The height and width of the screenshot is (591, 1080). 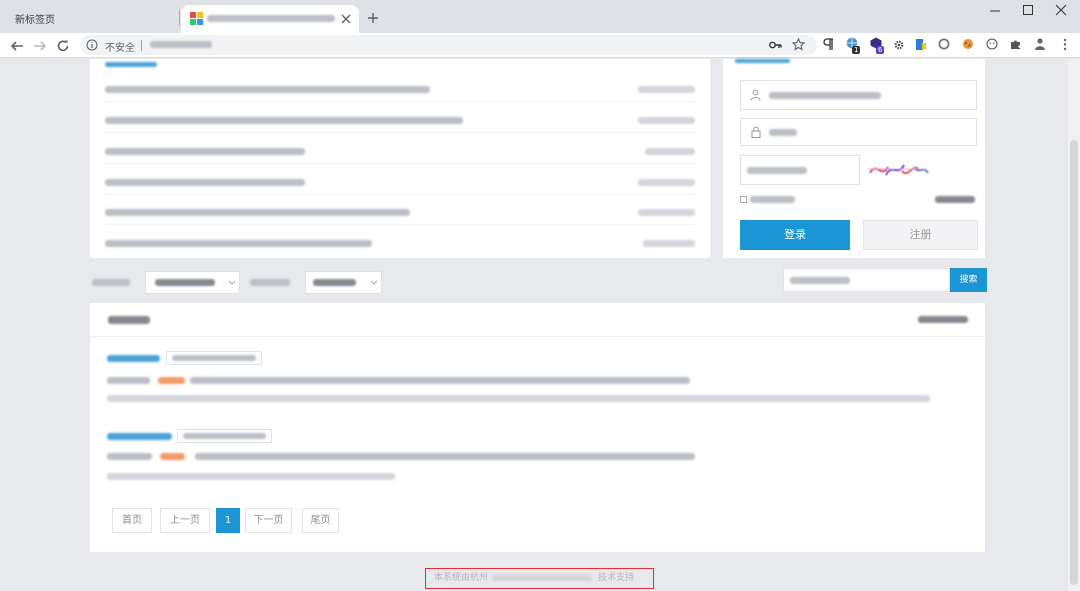 I want to click on menu-dots-icon, so click(x=1065, y=44).